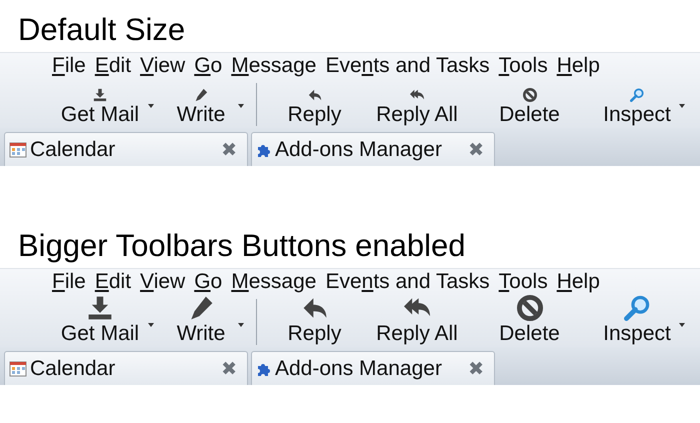  What do you see at coordinates (315, 95) in the screenshot?
I see `reply-icon` at bounding box center [315, 95].